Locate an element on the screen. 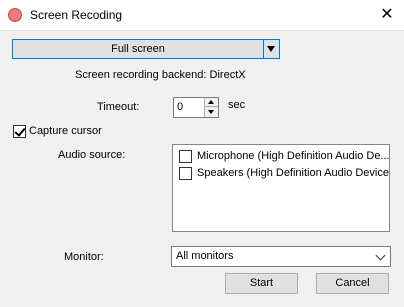 The height and width of the screenshot is (307, 404). monitor-label: Monitor: is located at coordinates (84, 257).